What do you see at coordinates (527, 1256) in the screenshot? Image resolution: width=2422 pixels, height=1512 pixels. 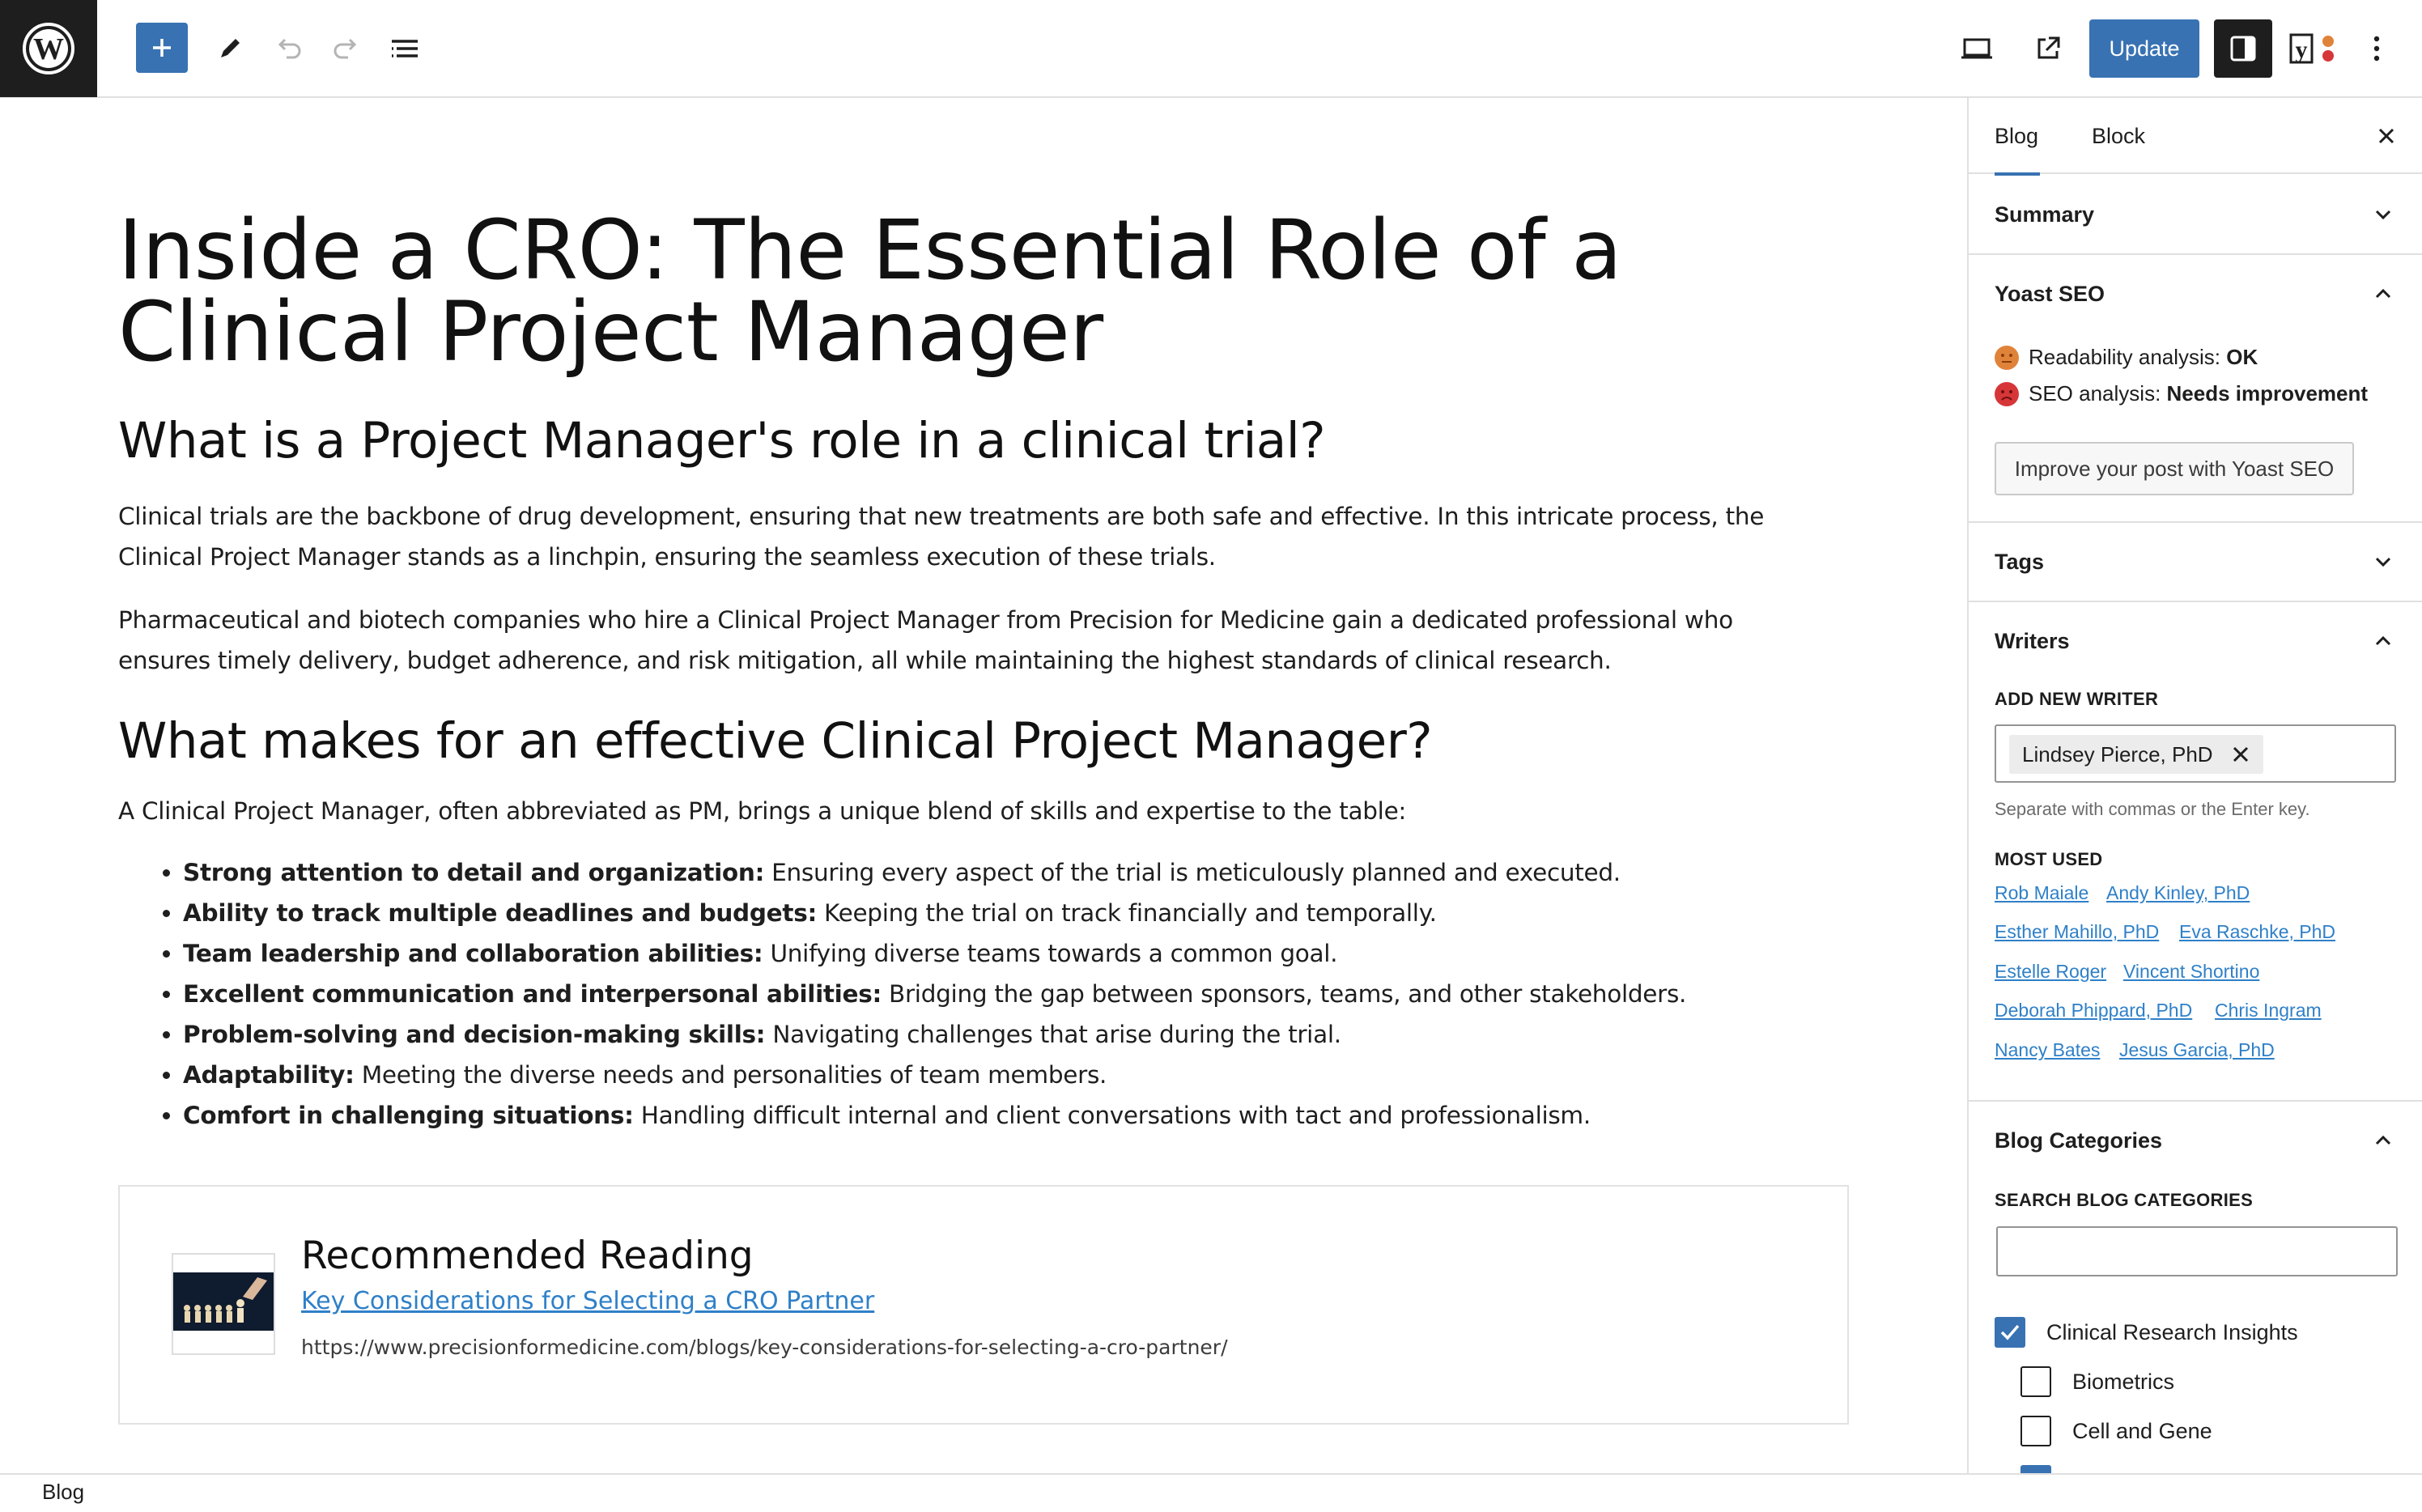 I see `recommended-heading: Recommended Reading` at bounding box center [527, 1256].